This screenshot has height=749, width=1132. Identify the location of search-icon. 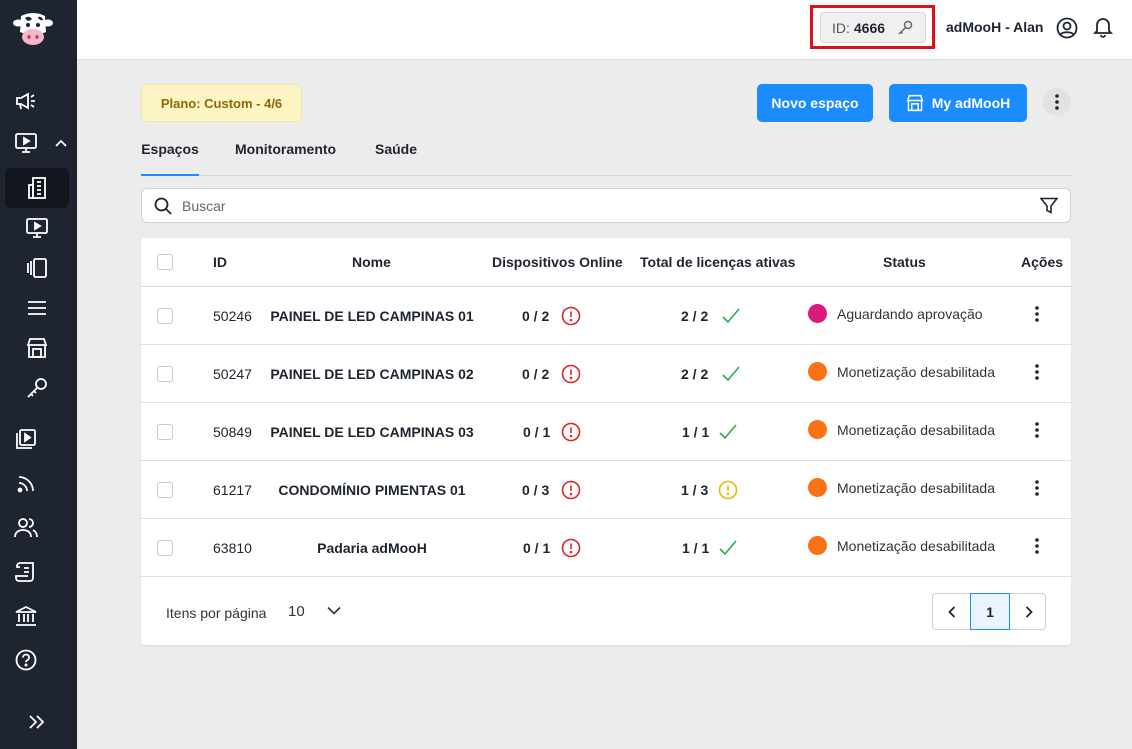
(163, 206).